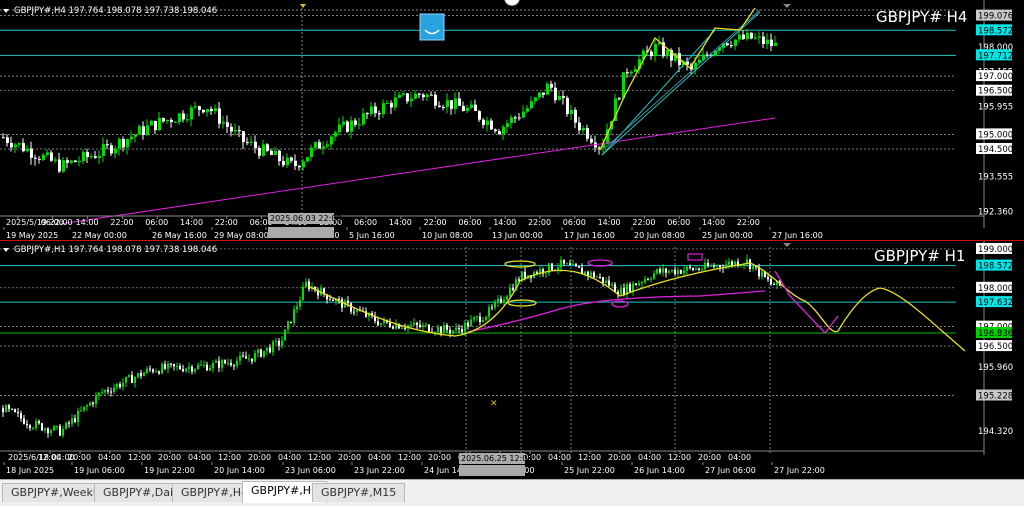 The height and width of the screenshot is (506, 1024). What do you see at coordinates (995, 289) in the screenshot?
I see `price-axis-label: 198.000` at bounding box center [995, 289].